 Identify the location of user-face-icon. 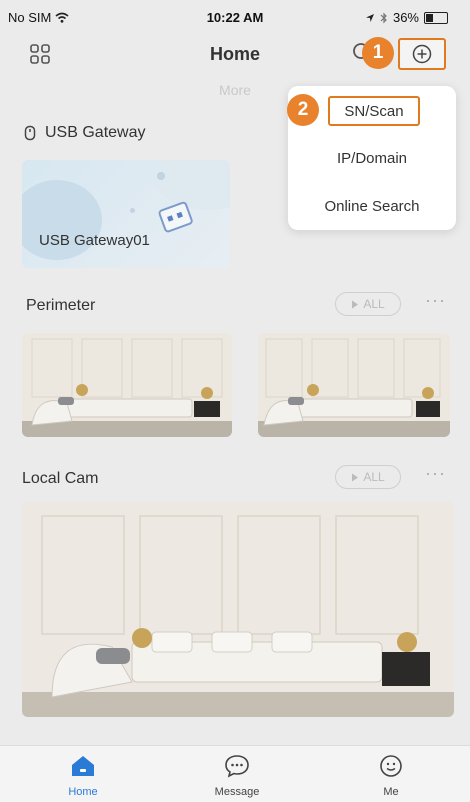
(391, 766).